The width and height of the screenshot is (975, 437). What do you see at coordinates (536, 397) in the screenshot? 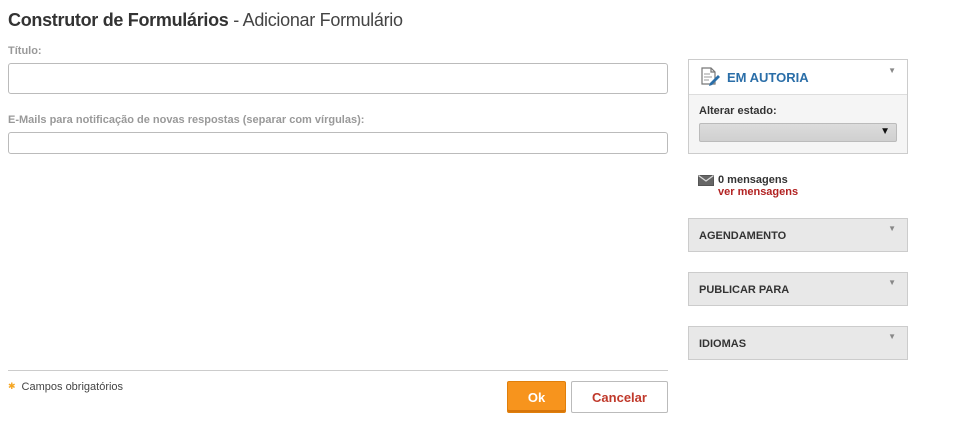
I see `ok-button: Ok` at bounding box center [536, 397].